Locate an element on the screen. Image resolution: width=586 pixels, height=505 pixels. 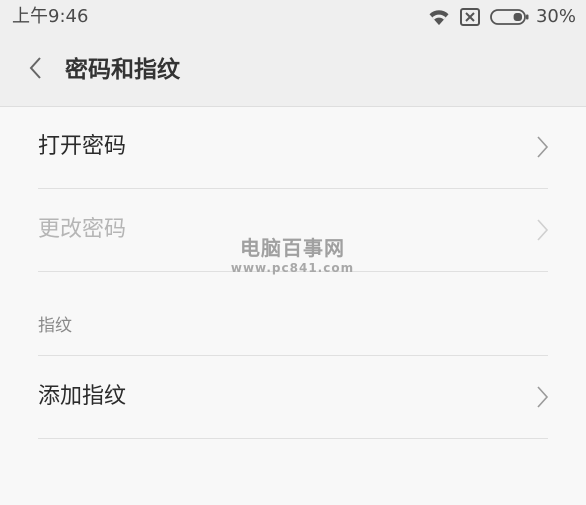
action-bar: 密码和指纹 is located at coordinates (293, 70).